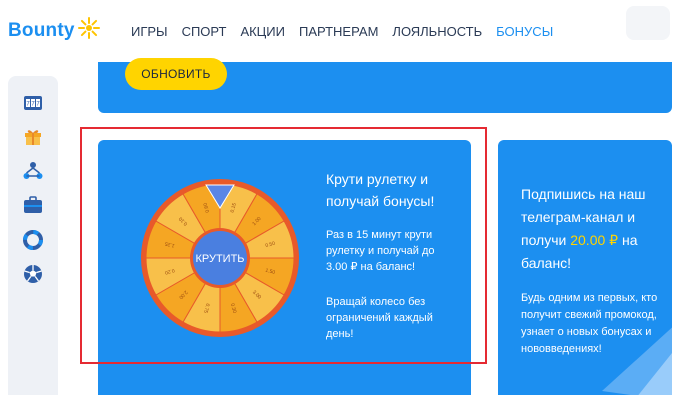 The image size is (680, 395). I want to click on sidebar: 7 7 7, so click(33, 235).